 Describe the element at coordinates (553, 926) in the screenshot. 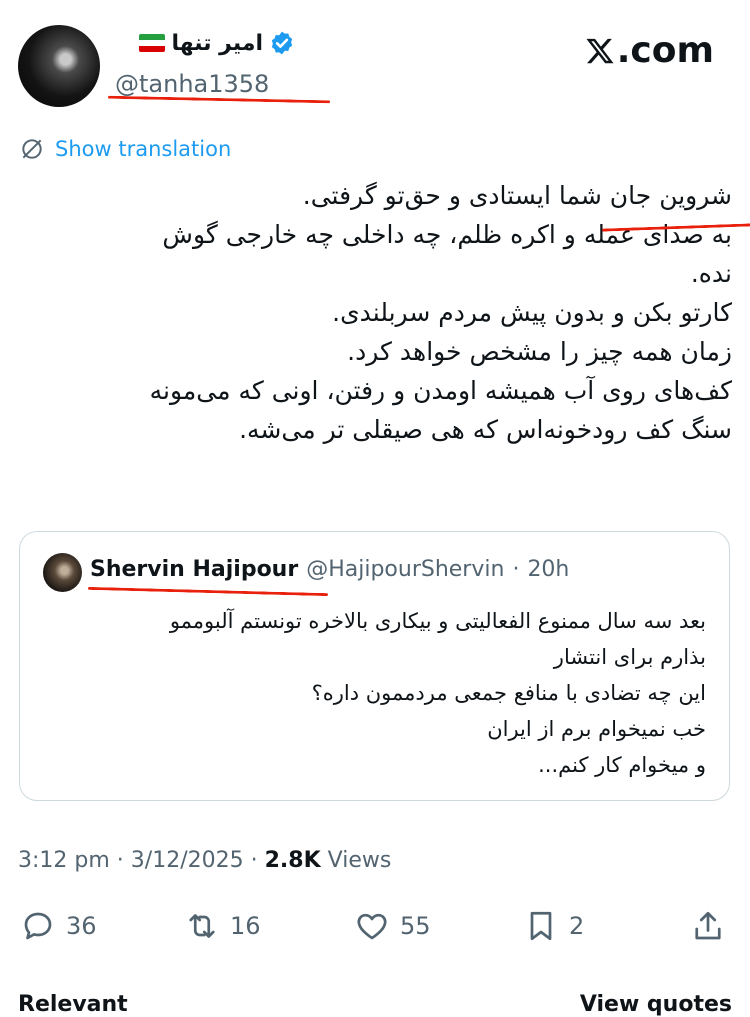

I see `bookmark-button: 2` at that location.